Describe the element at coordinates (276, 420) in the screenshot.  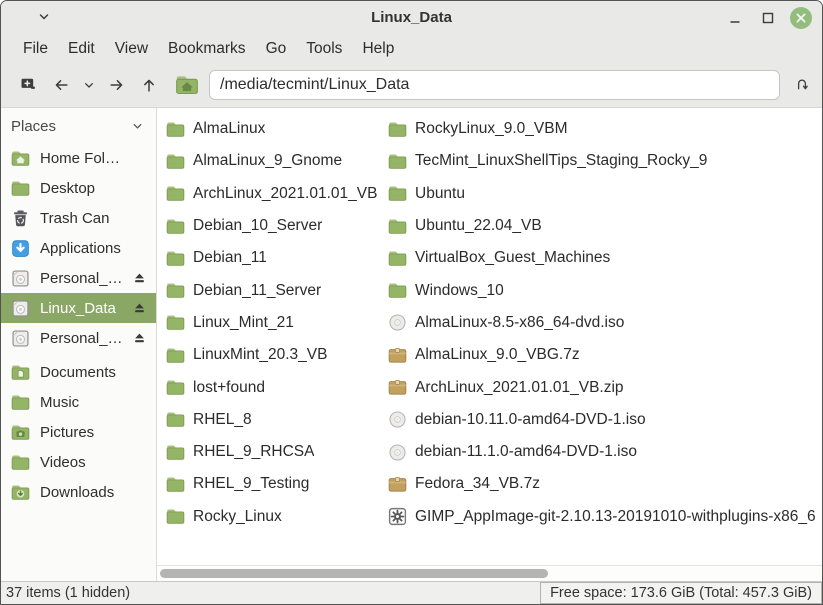
I see `folder-item: RHEL_8` at that location.